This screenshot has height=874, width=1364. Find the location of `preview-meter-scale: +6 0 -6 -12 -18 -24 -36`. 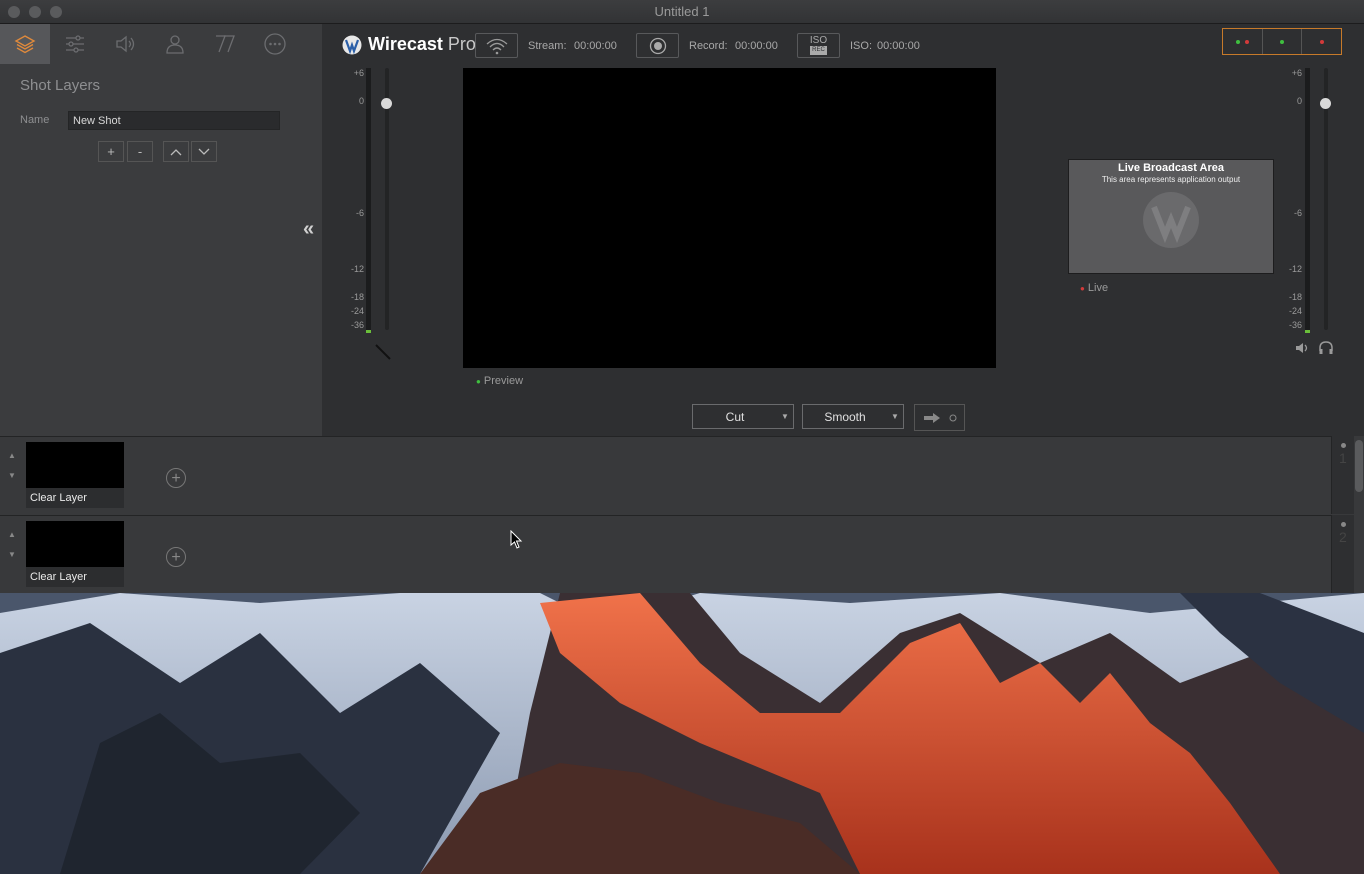

preview-meter-scale: +6 0 -6 -12 -18 -24 -36 is located at coordinates (352, 200).